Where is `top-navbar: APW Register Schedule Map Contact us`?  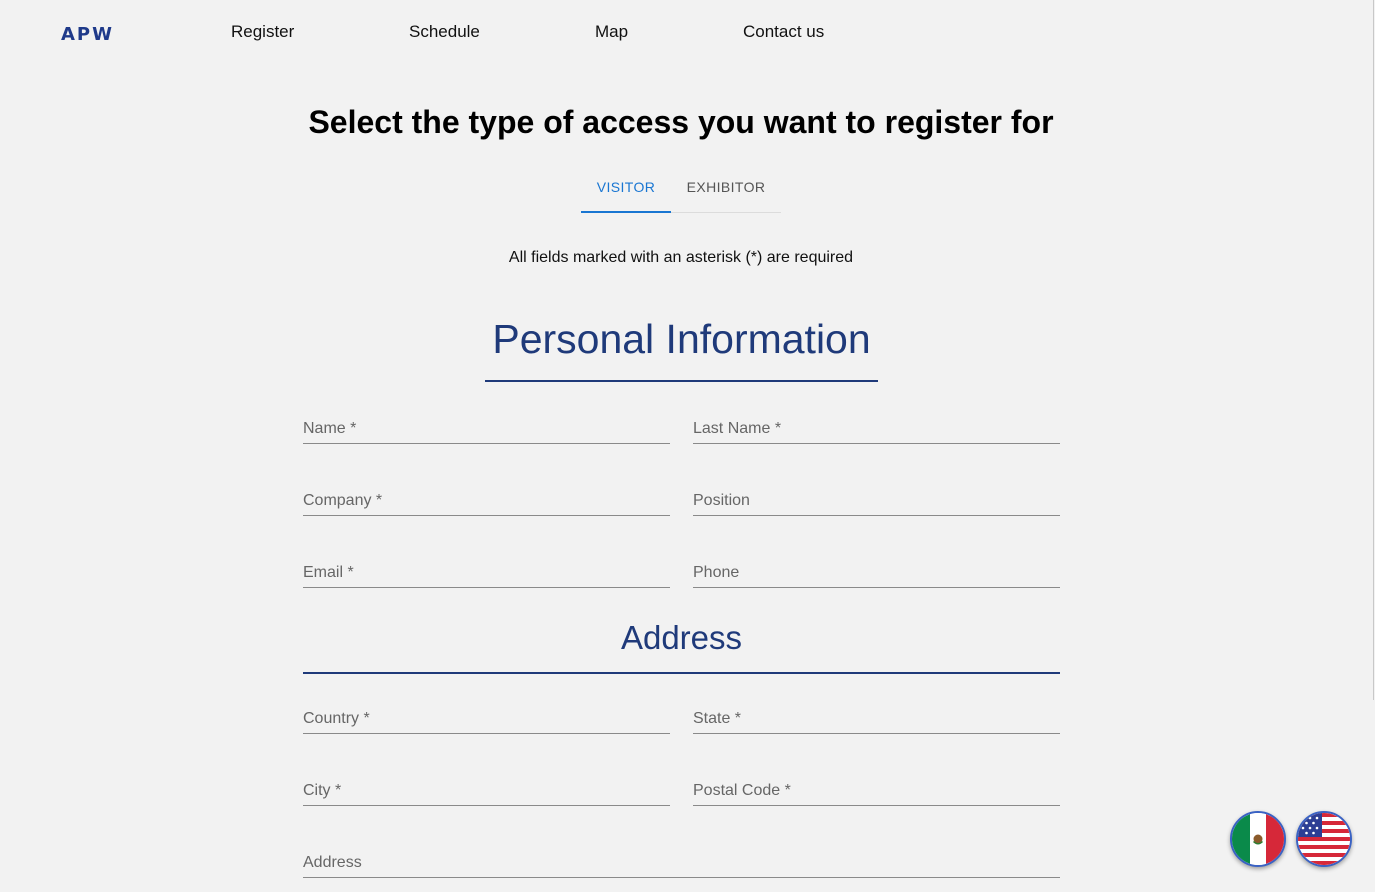
top-navbar: APW Register Schedule Map Contact us is located at coordinates (687, 32).